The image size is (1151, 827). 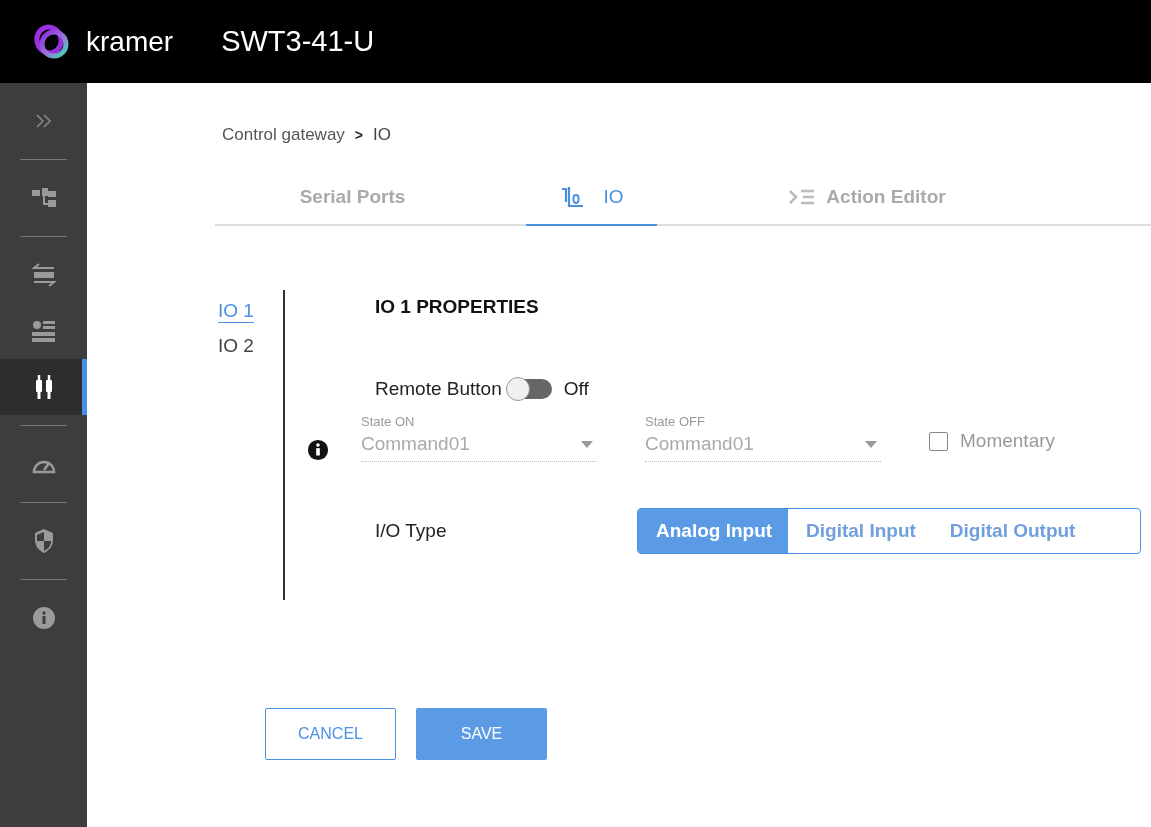 What do you see at coordinates (481, 734) in the screenshot?
I see `save-button: SAVE` at bounding box center [481, 734].